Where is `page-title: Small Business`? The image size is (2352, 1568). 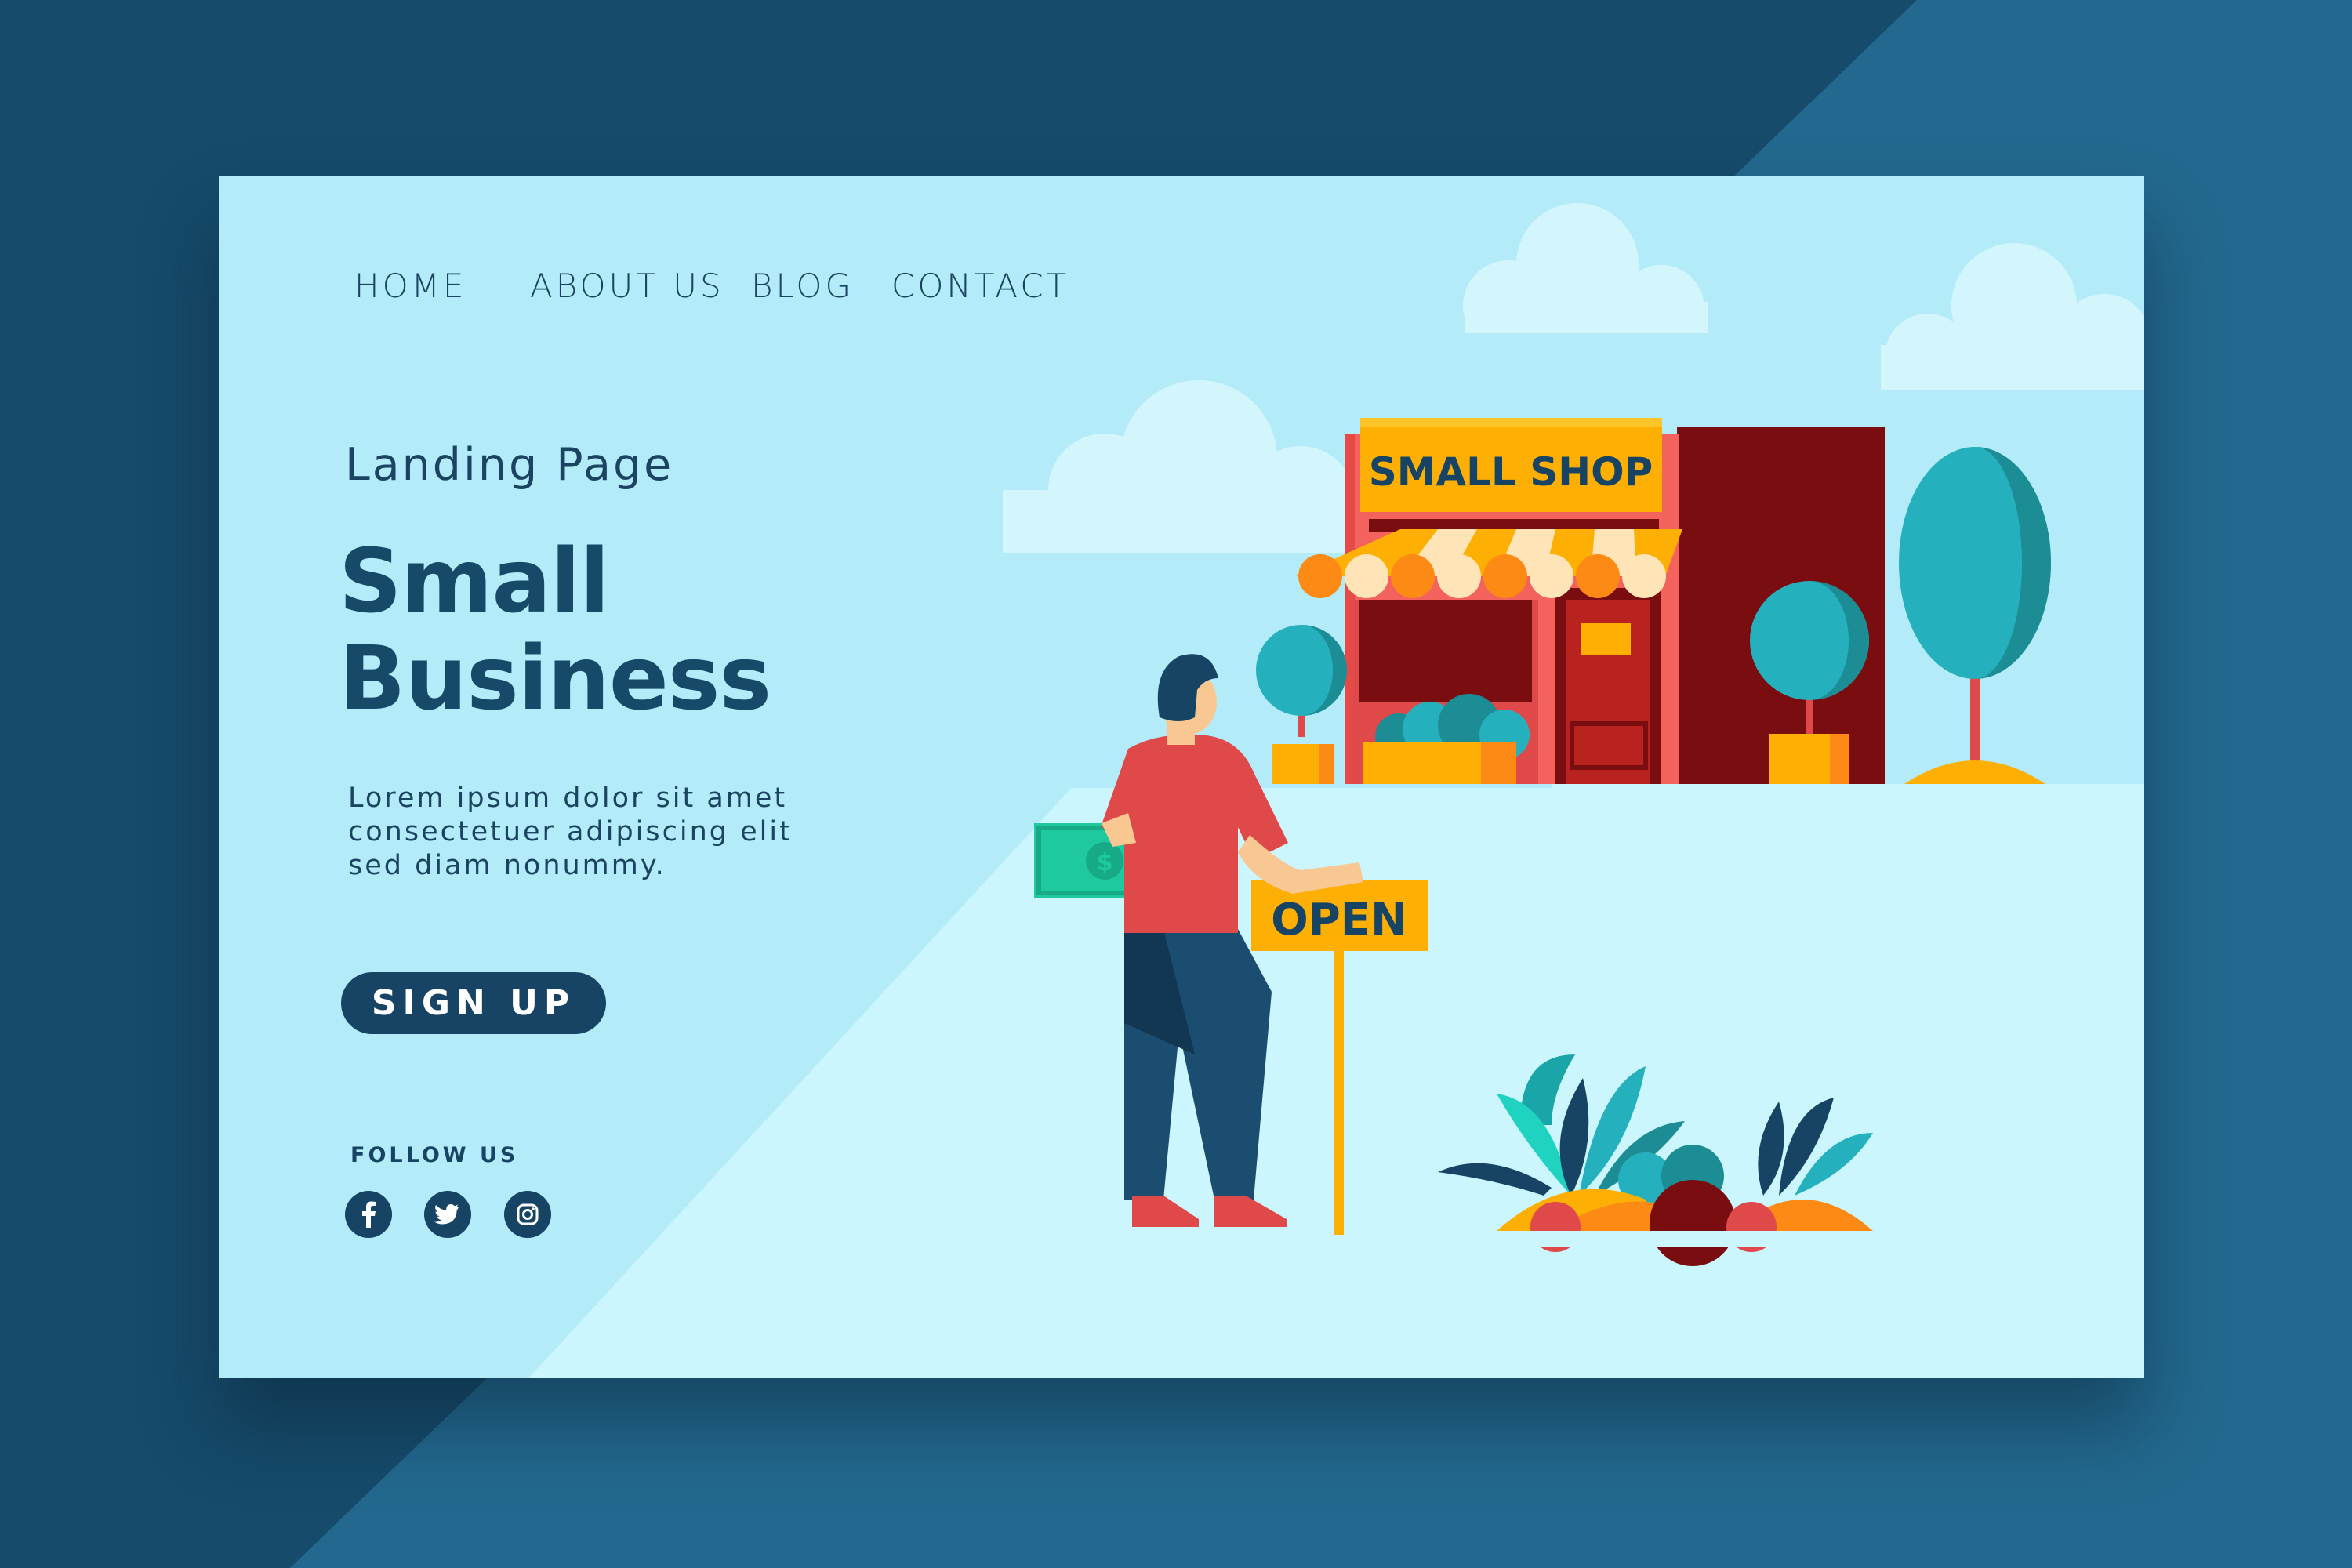
page-title: Small Business is located at coordinates (555, 630).